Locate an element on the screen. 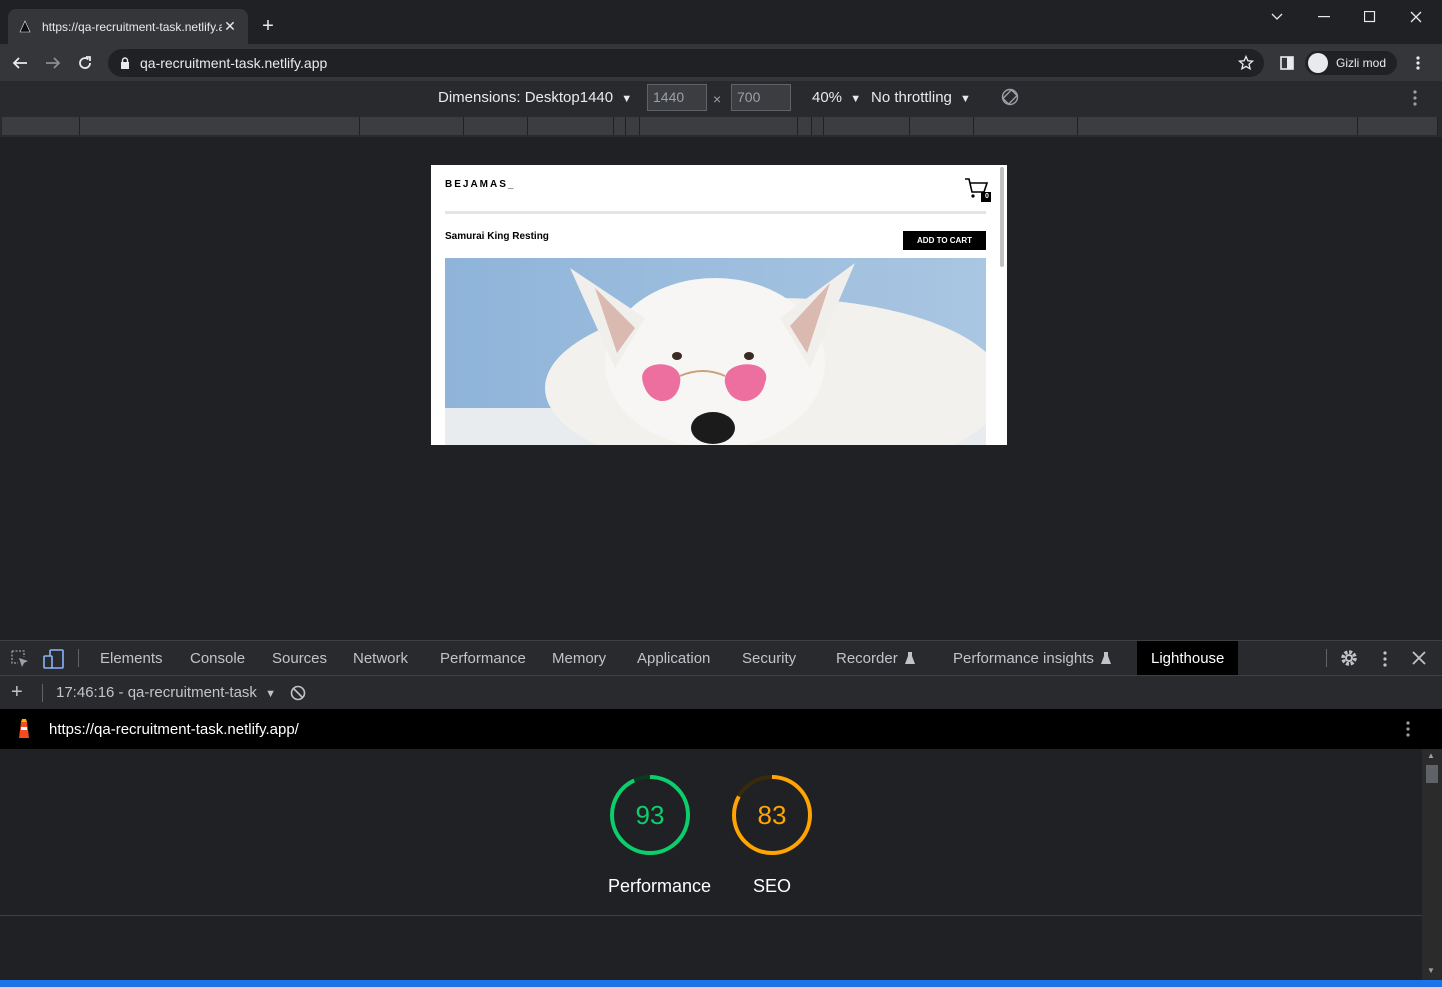 The image size is (1442, 987). lighthouse-logo-icon is located at coordinates (24, 728).